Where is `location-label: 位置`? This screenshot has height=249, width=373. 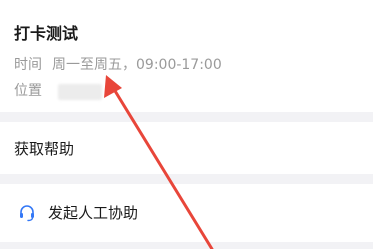
location-label: 位置 is located at coordinates (28, 91).